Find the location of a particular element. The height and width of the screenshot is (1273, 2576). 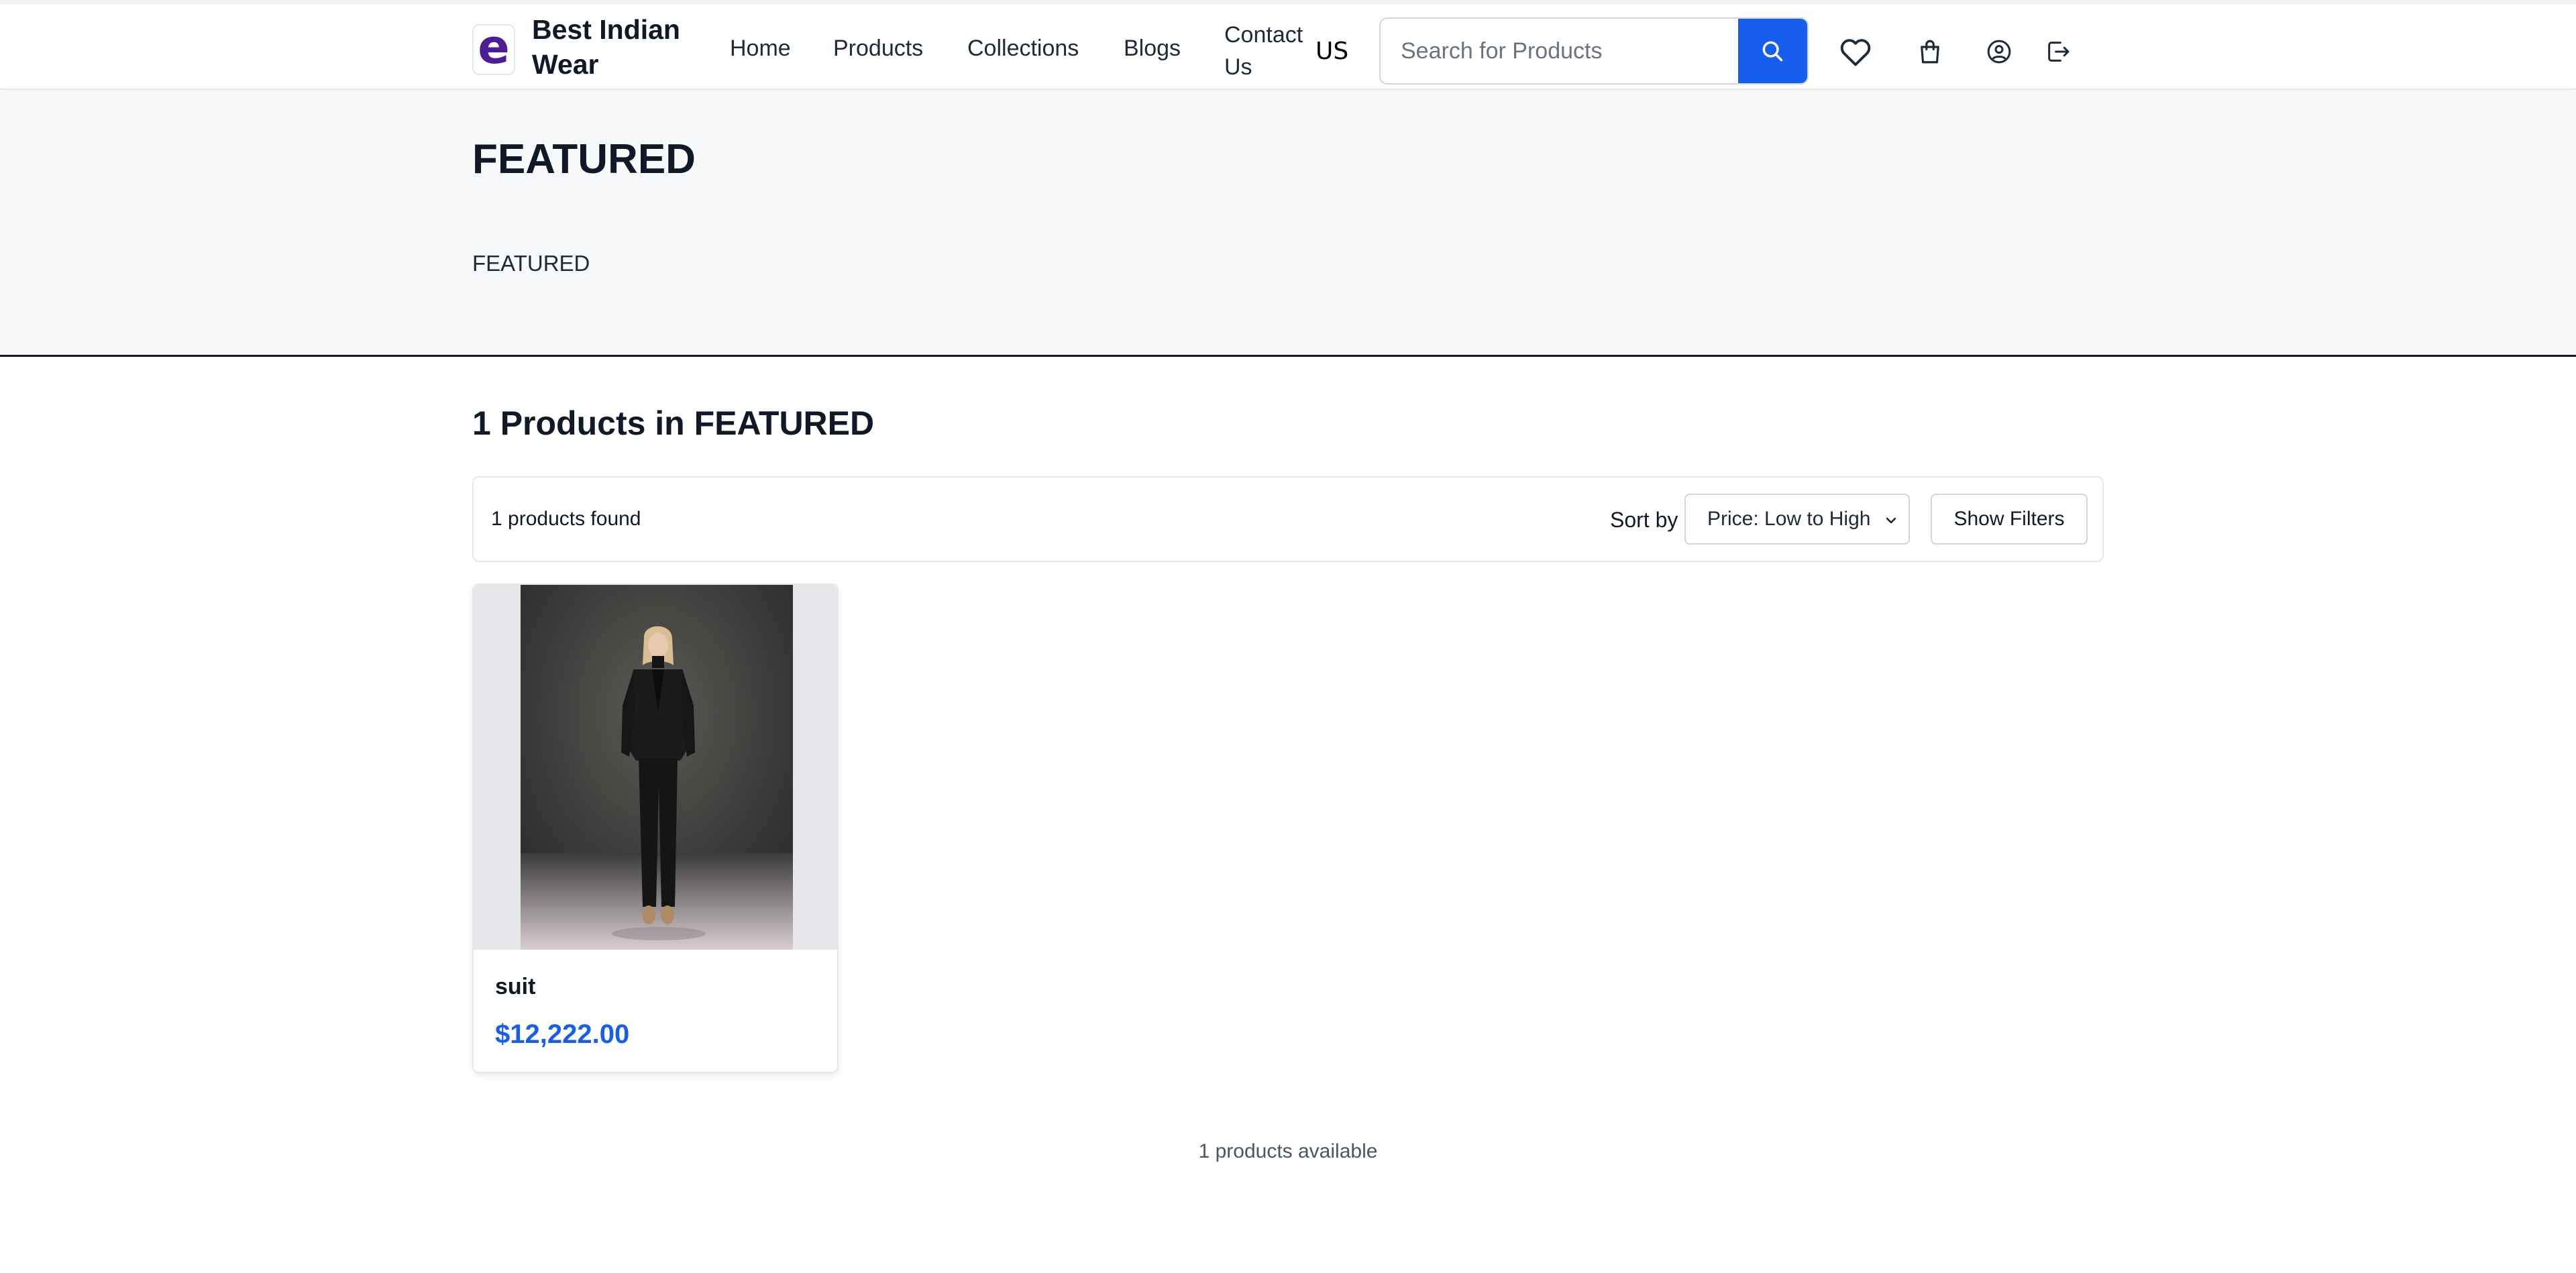

region-selector: US is located at coordinates (1332, 52).